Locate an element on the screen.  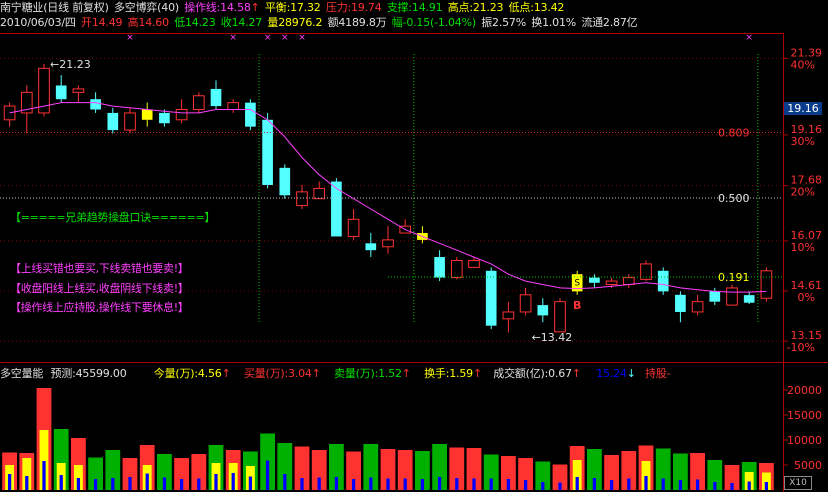
turnover-rate: 换手:1.59 is located at coordinates (448, 373).